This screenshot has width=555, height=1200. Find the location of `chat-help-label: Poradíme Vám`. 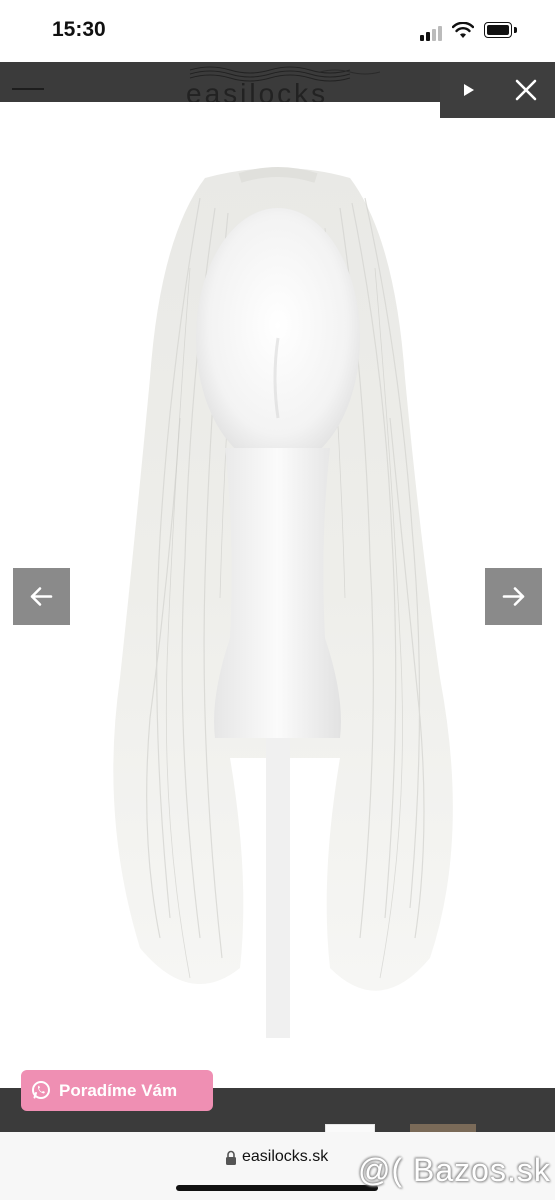

chat-help-label: Poradíme Vám is located at coordinates (118, 1090).